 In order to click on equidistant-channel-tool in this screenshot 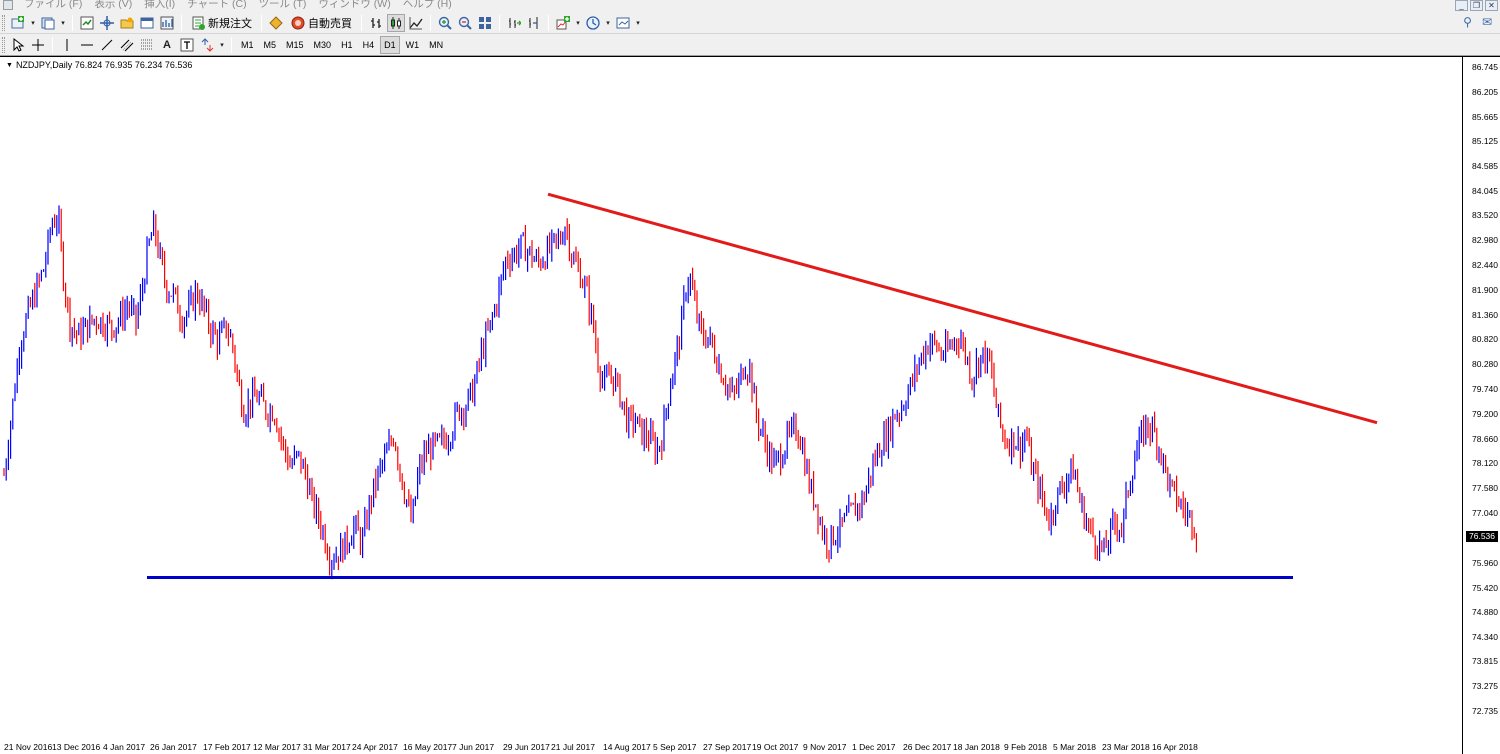, I will do `click(127, 45)`.